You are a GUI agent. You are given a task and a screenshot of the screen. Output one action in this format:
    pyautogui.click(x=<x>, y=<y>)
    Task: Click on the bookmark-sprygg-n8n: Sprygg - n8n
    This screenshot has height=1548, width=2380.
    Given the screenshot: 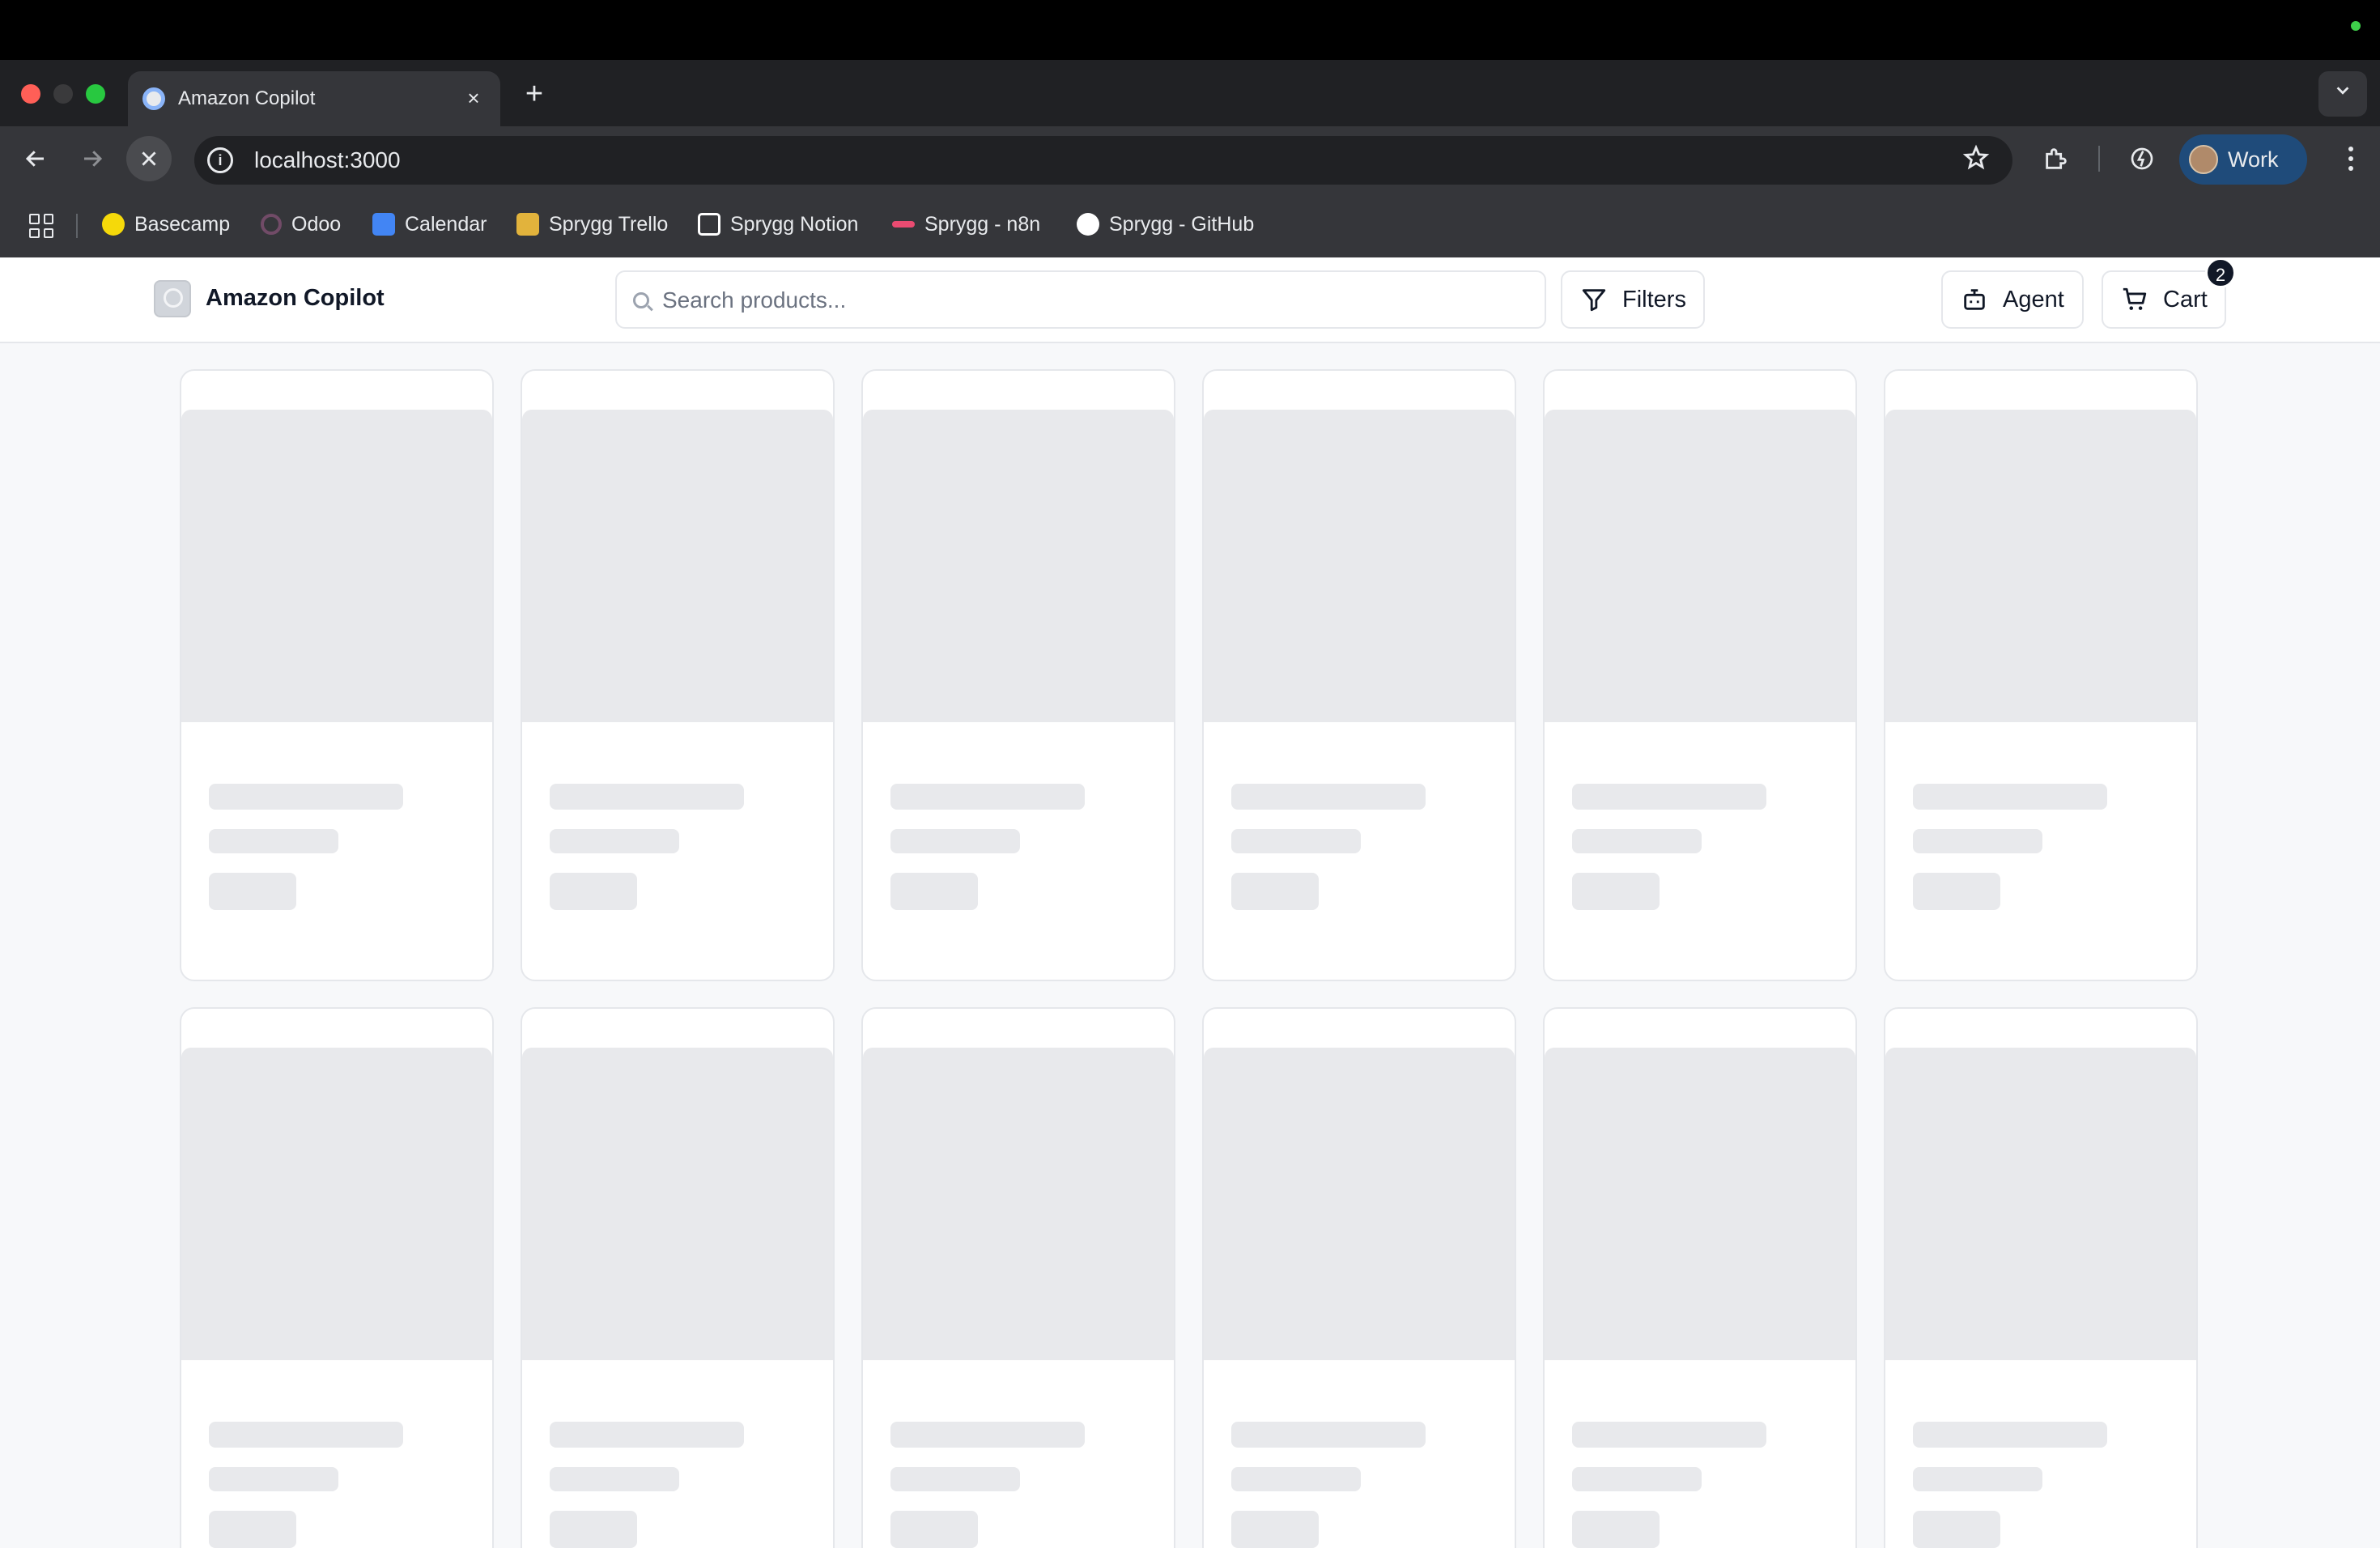 What is the action you would take?
    pyautogui.click(x=966, y=224)
    